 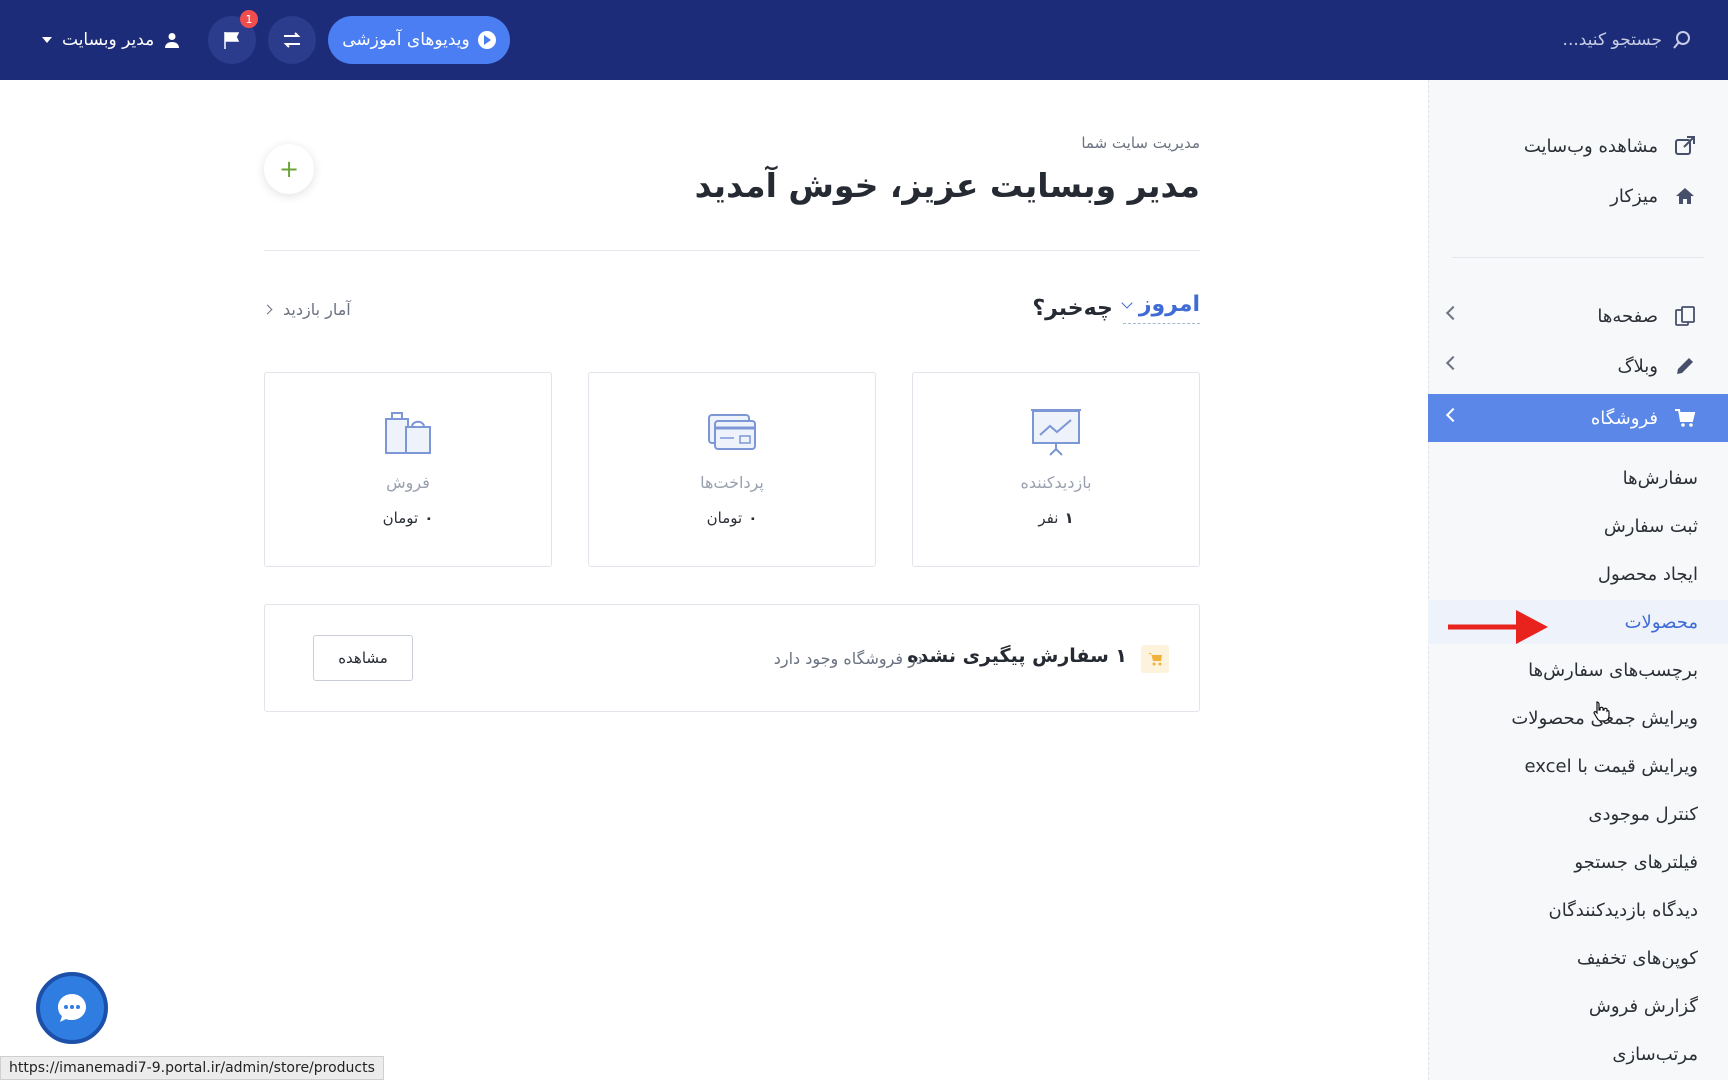 What do you see at coordinates (486, 40) in the screenshot?
I see `play-icon` at bounding box center [486, 40].